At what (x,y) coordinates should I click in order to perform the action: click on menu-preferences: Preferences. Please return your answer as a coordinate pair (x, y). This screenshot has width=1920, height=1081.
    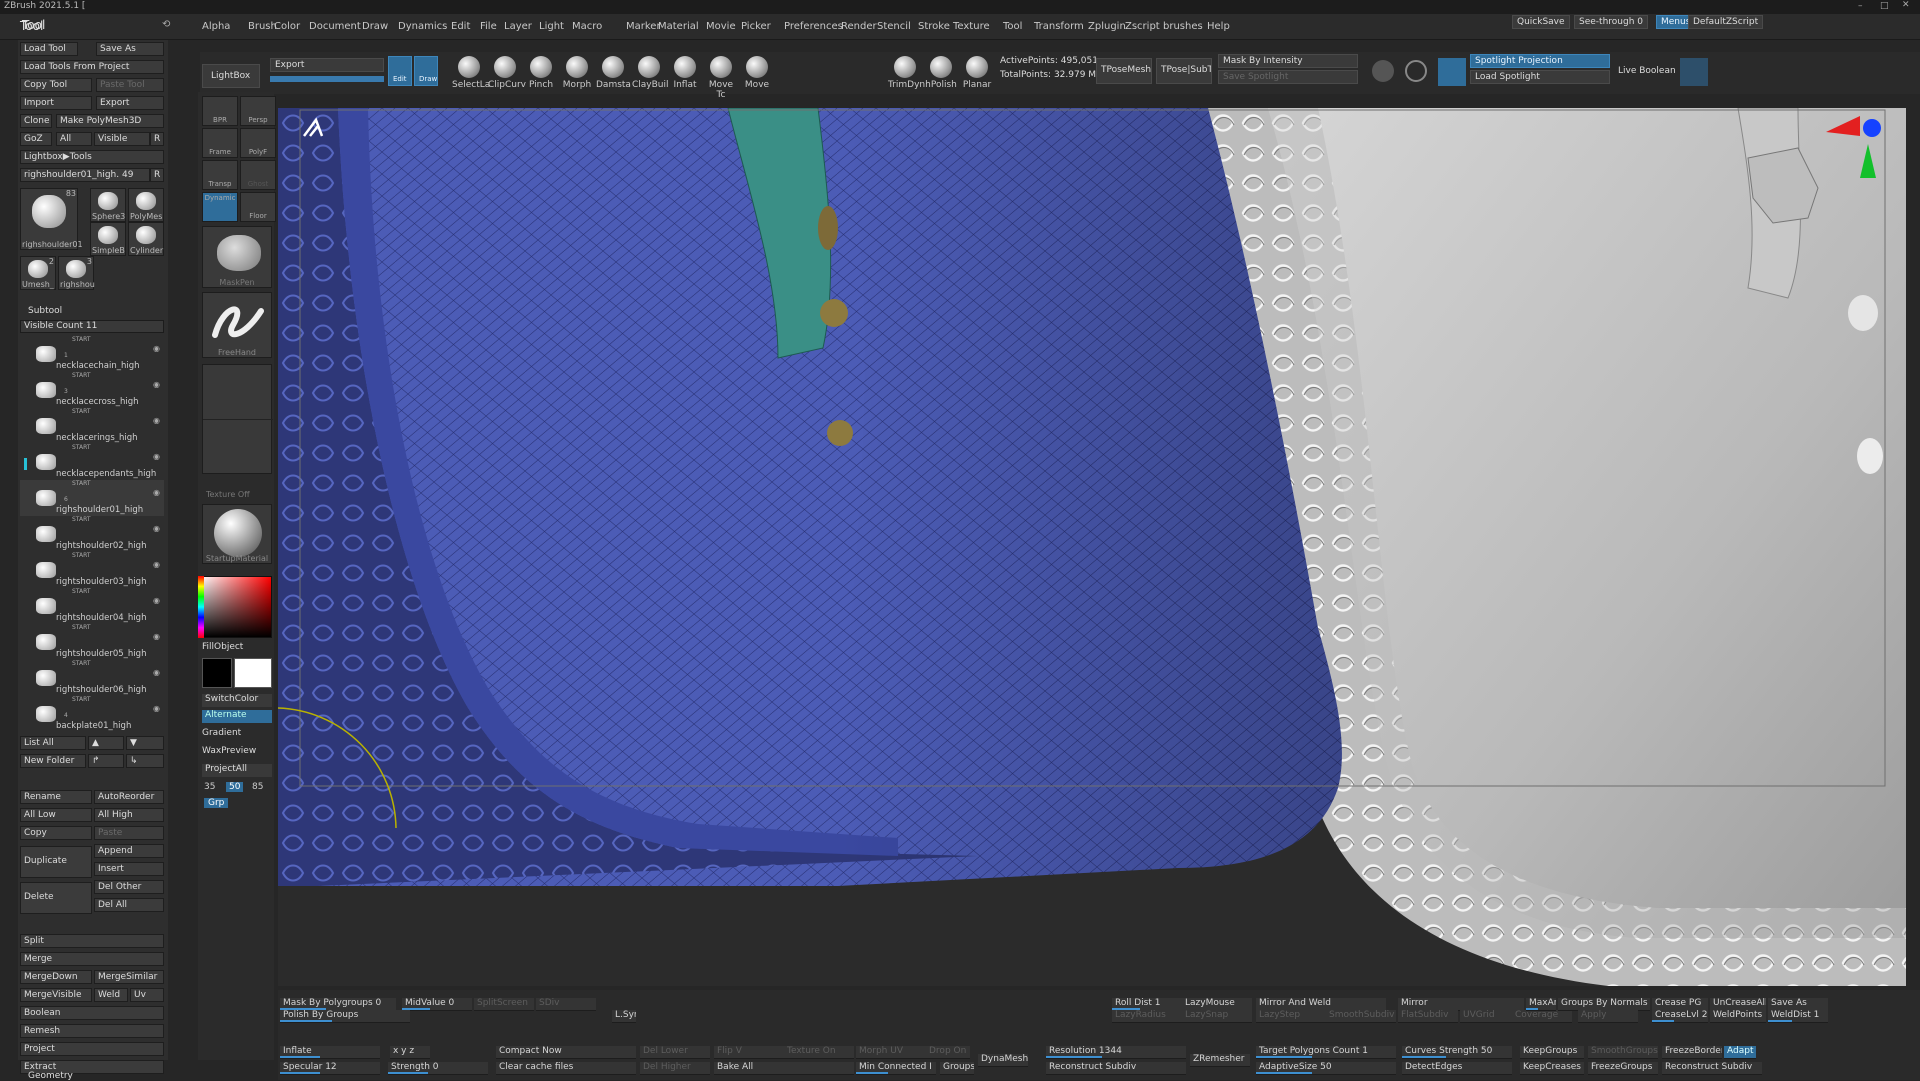
    Looking at the image, I should click on (813, 26).